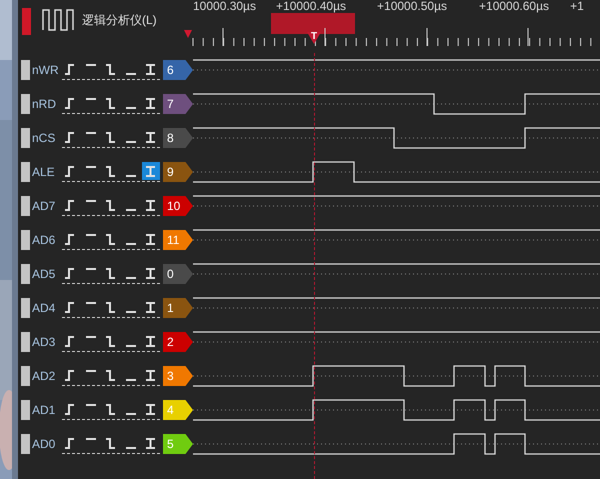 This screenshot has height=479, width=600. I want to click on channel-badge: 6, so click(178, 70).